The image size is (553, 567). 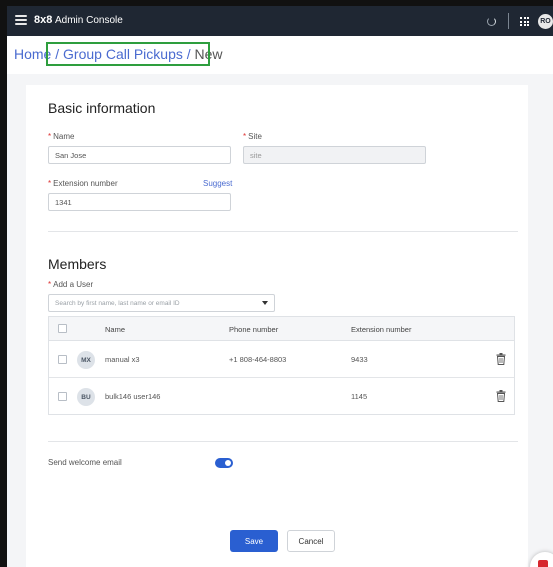 What do you see at coordinates (77, 264) in the screenshot?
I see `members-title: Members` at bounding box center [77, 264].